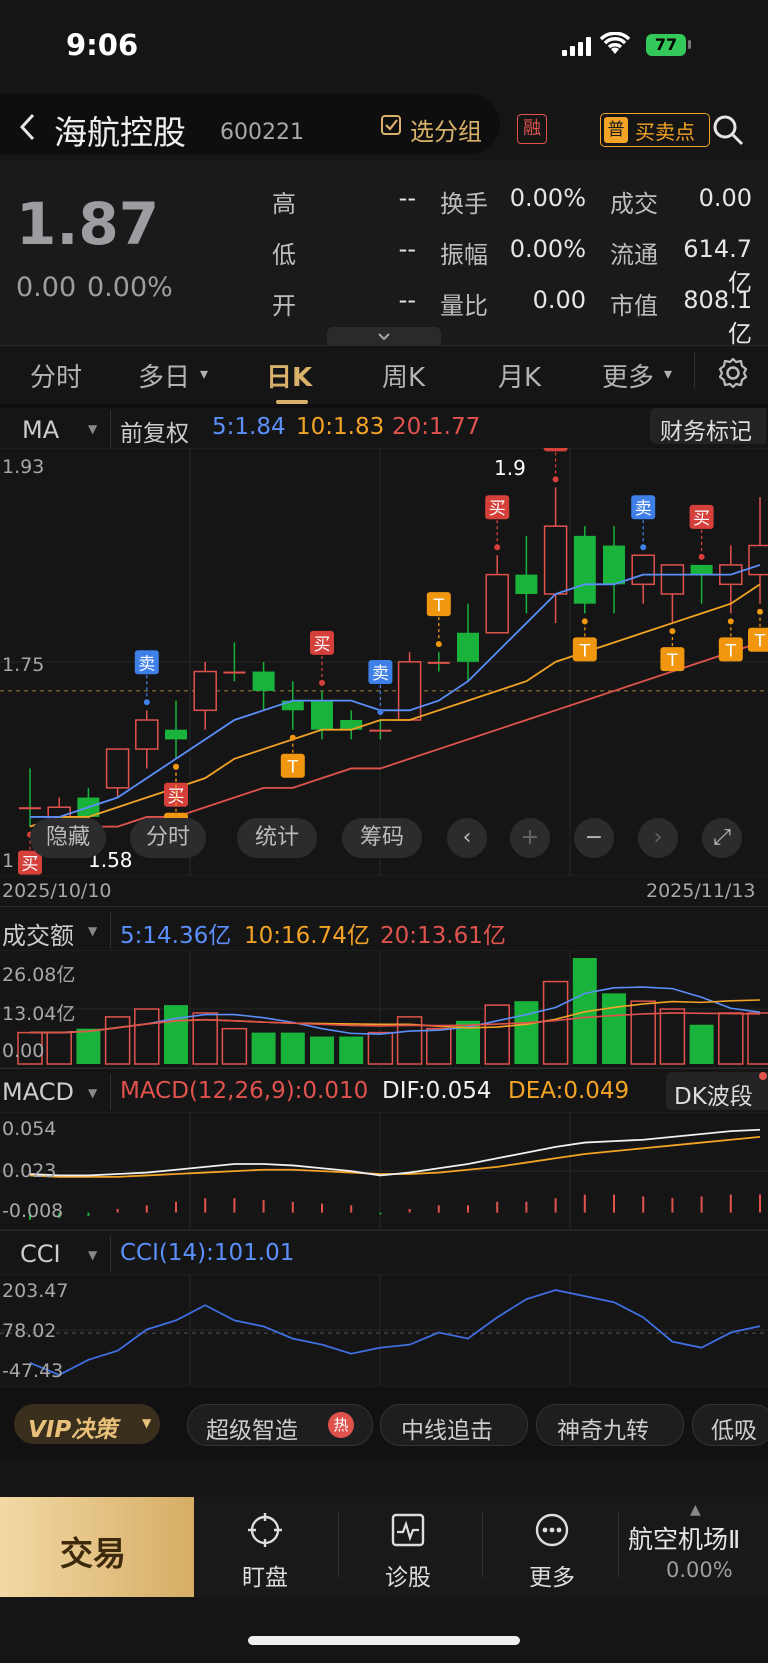  What do you see at coordinates (27, 129) in the screenshot?
I see `back-icon` at bounding box center [27, 129].